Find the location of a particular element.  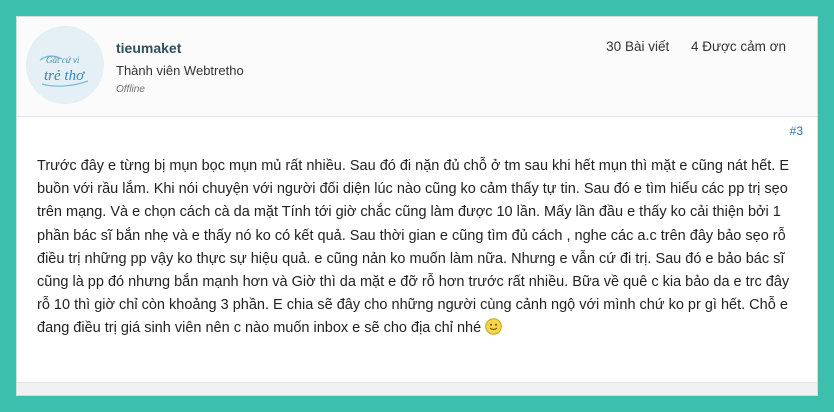

user-stats: 30 Bài viết 4 Được cảm ơn is located at coordinates (696, 46).